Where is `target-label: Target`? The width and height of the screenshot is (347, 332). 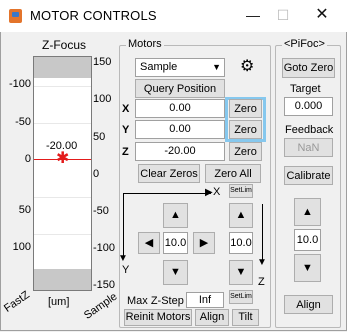
target-label: Target is located at coordinates (305, 89).